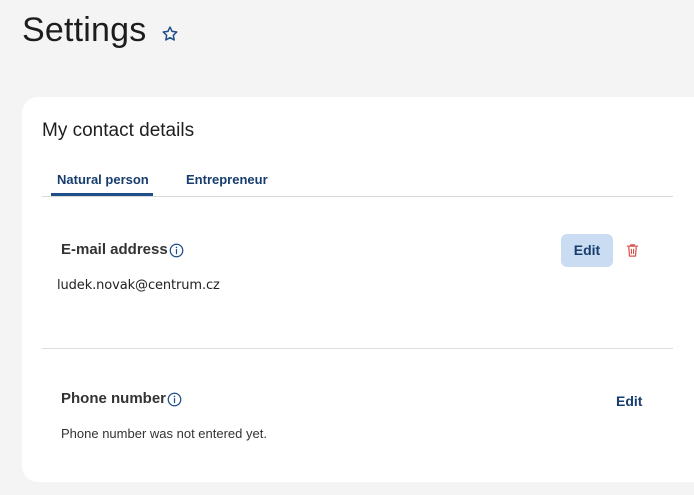 The width and height of the screenshot is (694, 495). I want to click on card-title: My contact details, so click(118, 130).